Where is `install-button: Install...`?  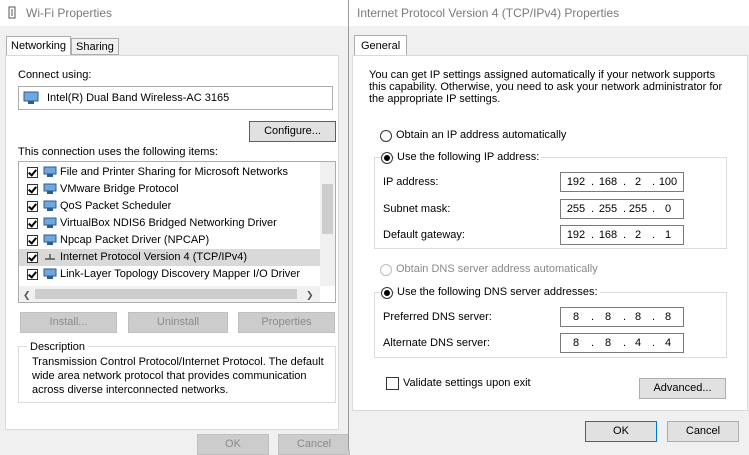
install-button: Install... is located at coordinates (68, 322).